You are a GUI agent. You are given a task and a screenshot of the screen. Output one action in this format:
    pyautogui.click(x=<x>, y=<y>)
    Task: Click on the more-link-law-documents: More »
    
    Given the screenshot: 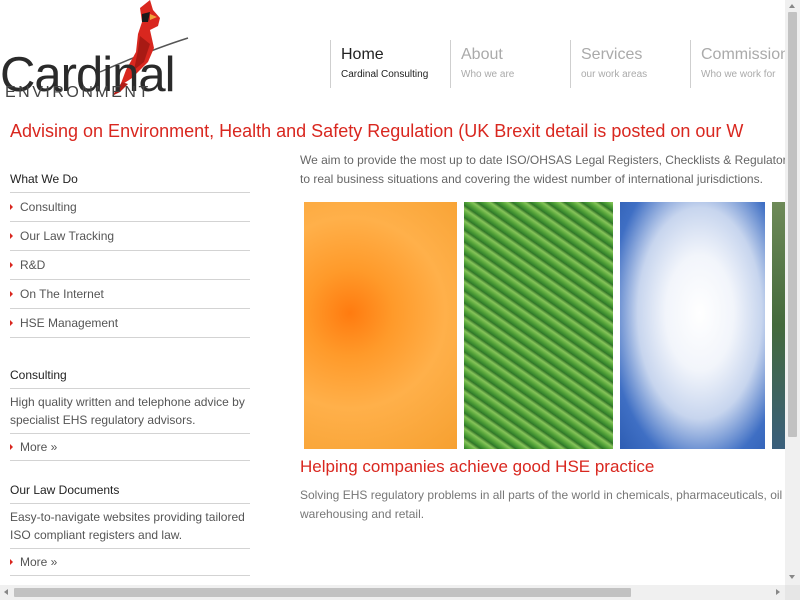 What is the action you would take?
    pyautogui.click(x=130, y=562)
    